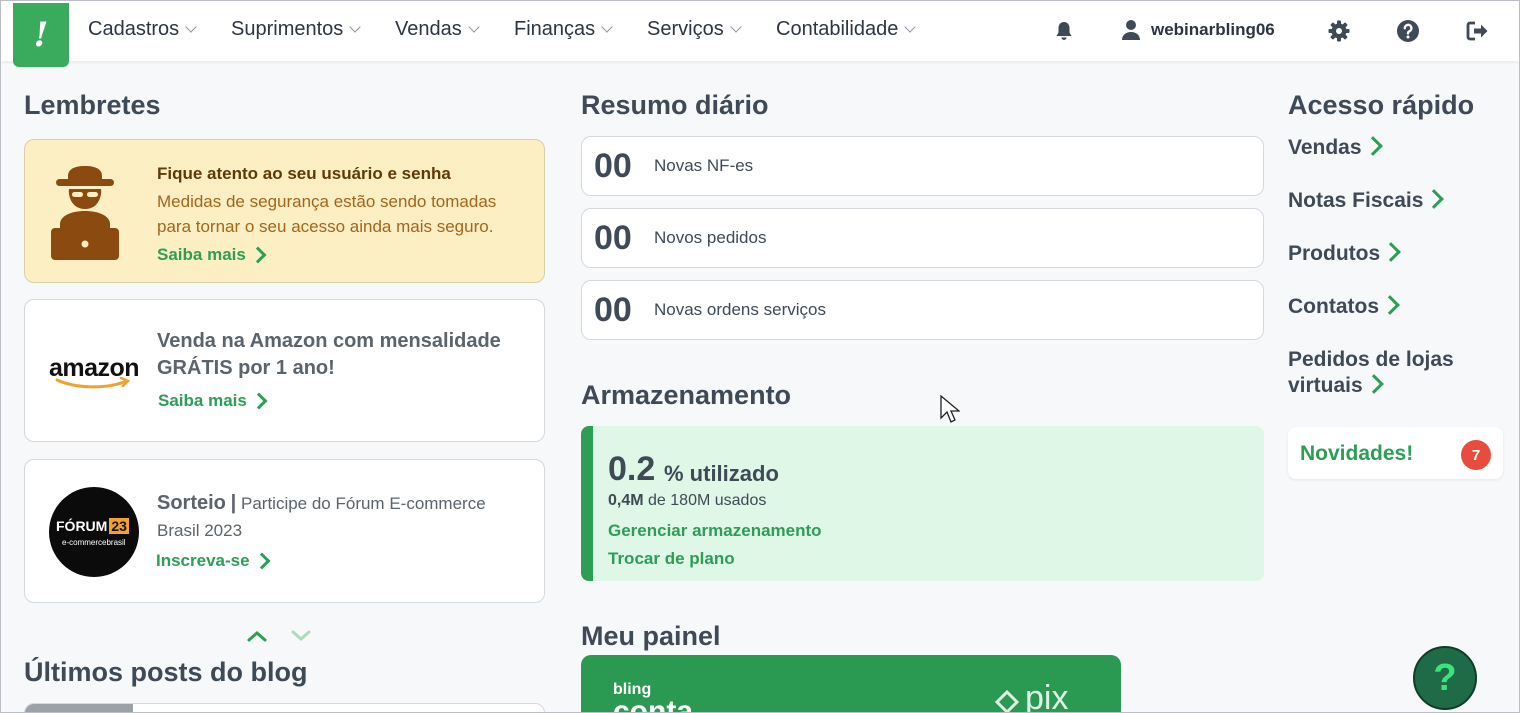 This screenshot has height=713, width=1520. What do you see at coordinates (694, 29) in the screenshot?
I see `menu-servicos: Serviços` at bounding box center [694, 29].